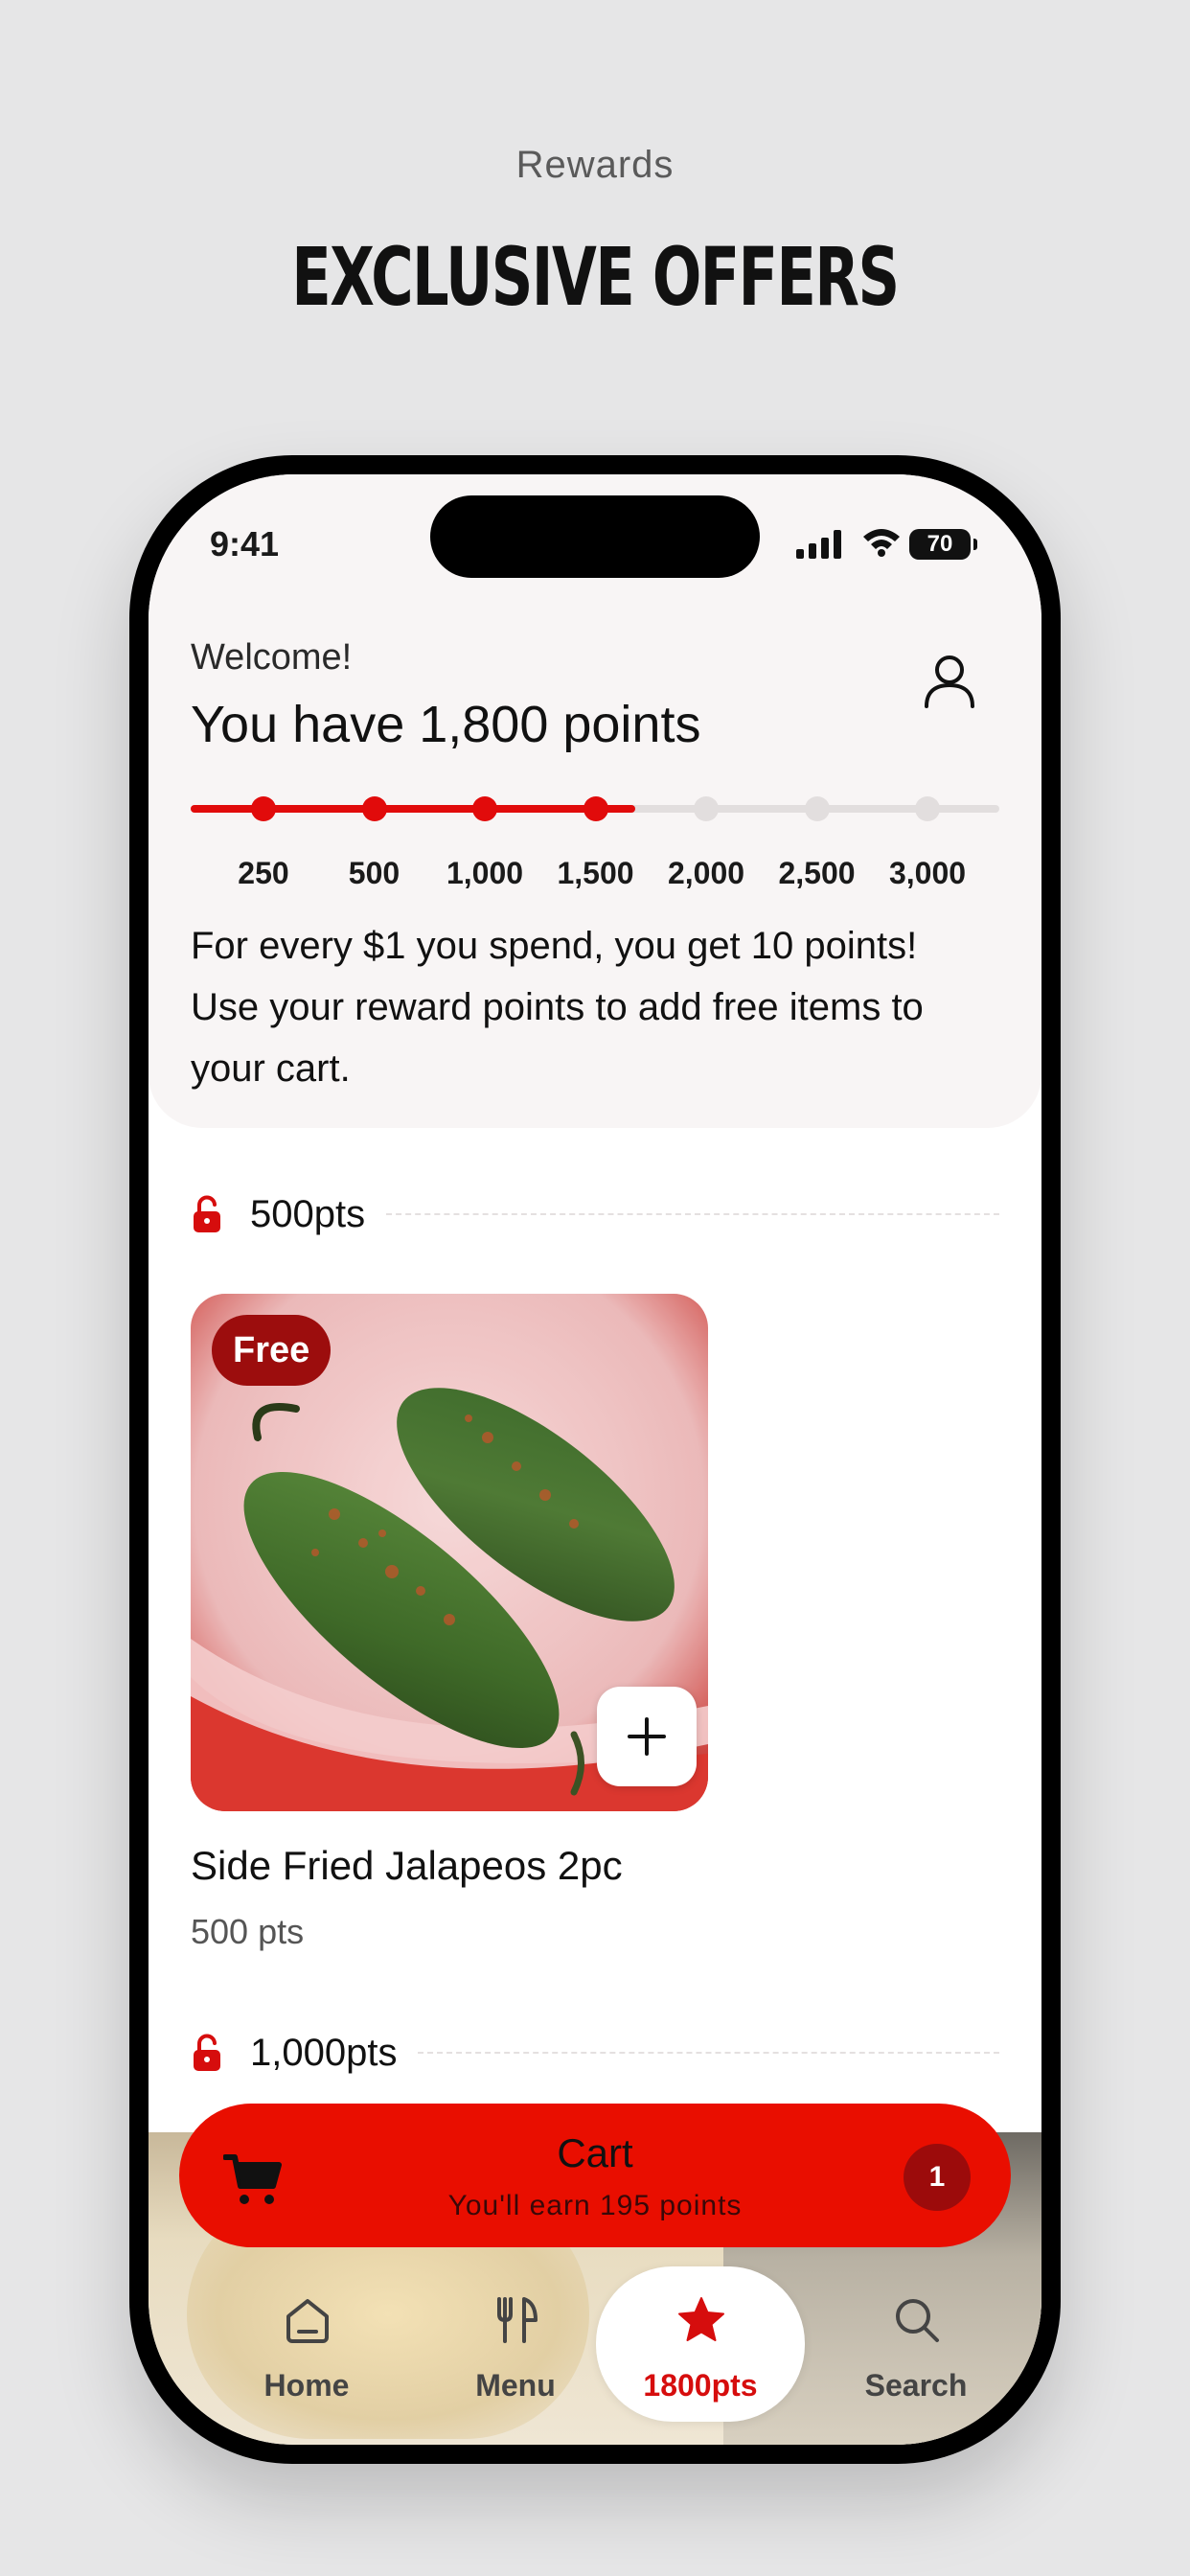 Image resolution: width=1190 pixels, height=2576 pixels. I want to click on tier-label: 500pts, so click(308, 1213).